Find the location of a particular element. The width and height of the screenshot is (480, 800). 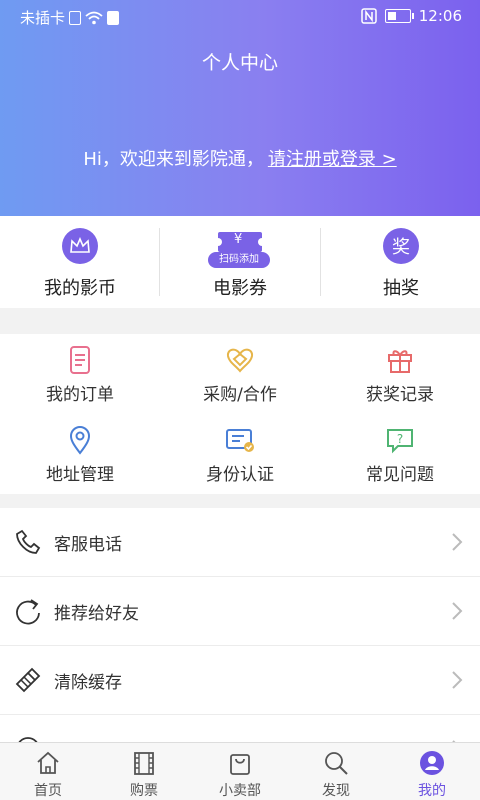

menu-item-service-phone: 客服电话 is located at coordinates (240, 542).